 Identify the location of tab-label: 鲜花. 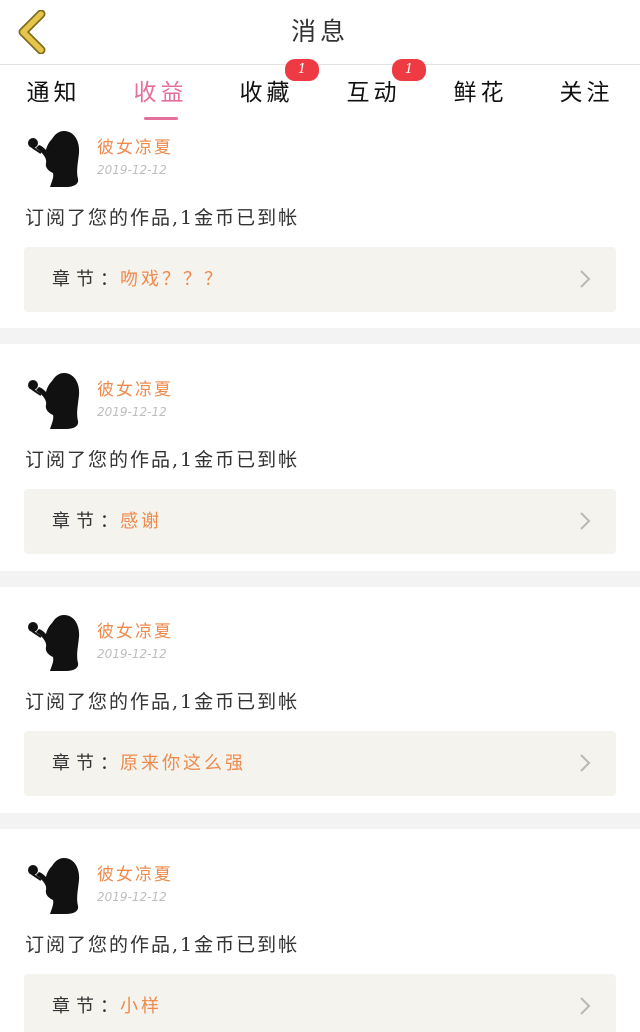
(480, 93).